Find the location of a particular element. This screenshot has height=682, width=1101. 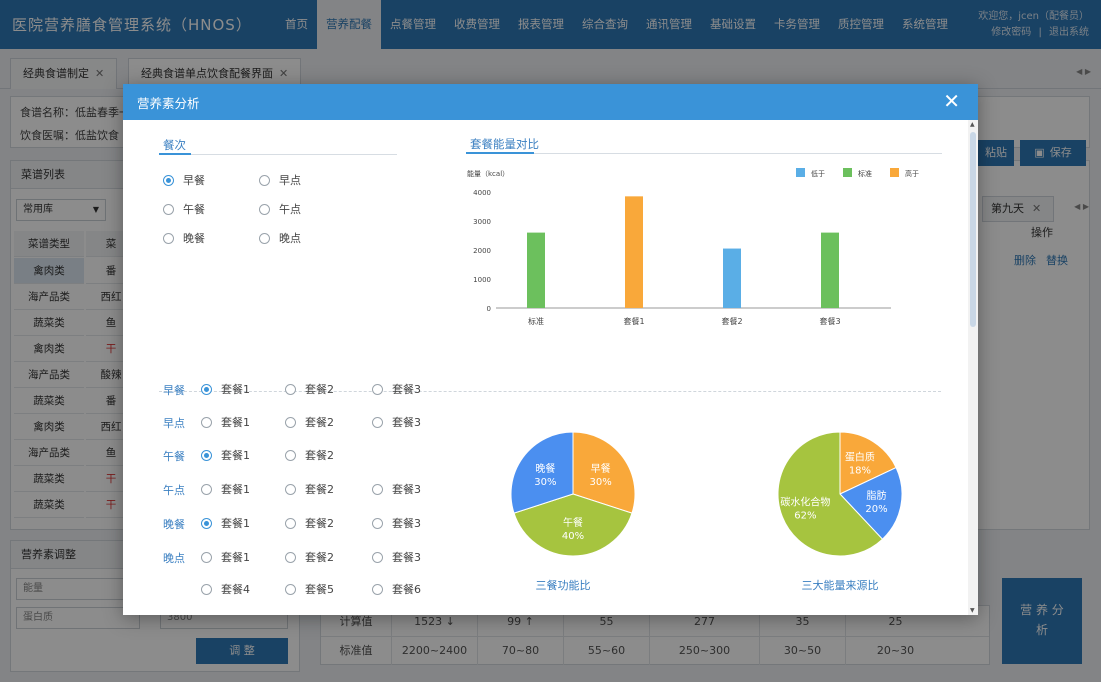

meal-radio-dinner: 晚餐 is located at coordinates (184, 238).